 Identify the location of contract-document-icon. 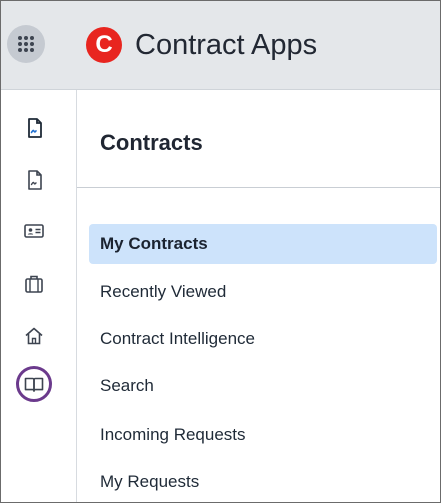
(35, 128).